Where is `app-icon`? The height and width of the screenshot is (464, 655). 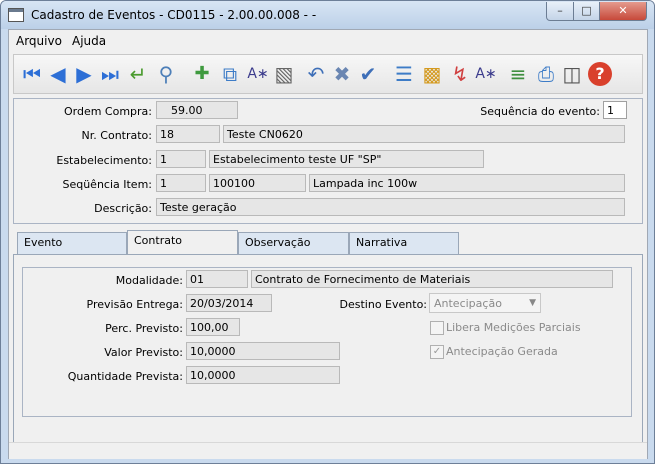 app-icon is located at coordinates (16, 15).